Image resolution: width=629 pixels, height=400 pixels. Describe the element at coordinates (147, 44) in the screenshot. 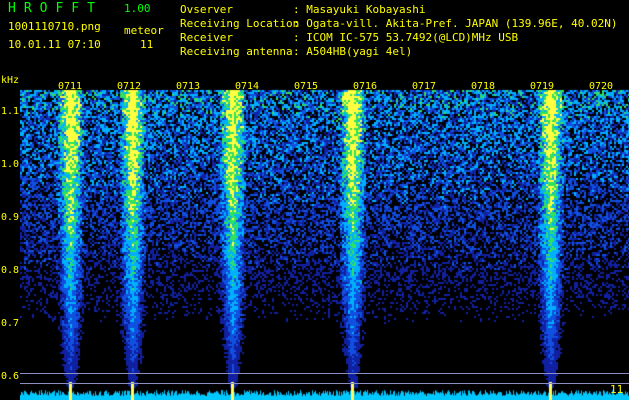

I see `meteor-count: 11` at that location.